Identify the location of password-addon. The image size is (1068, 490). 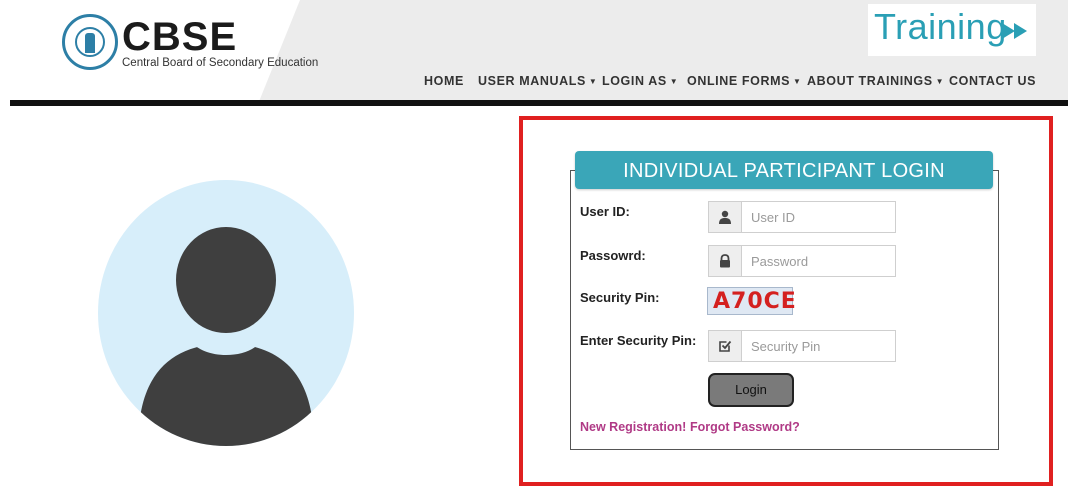
(725, 261).